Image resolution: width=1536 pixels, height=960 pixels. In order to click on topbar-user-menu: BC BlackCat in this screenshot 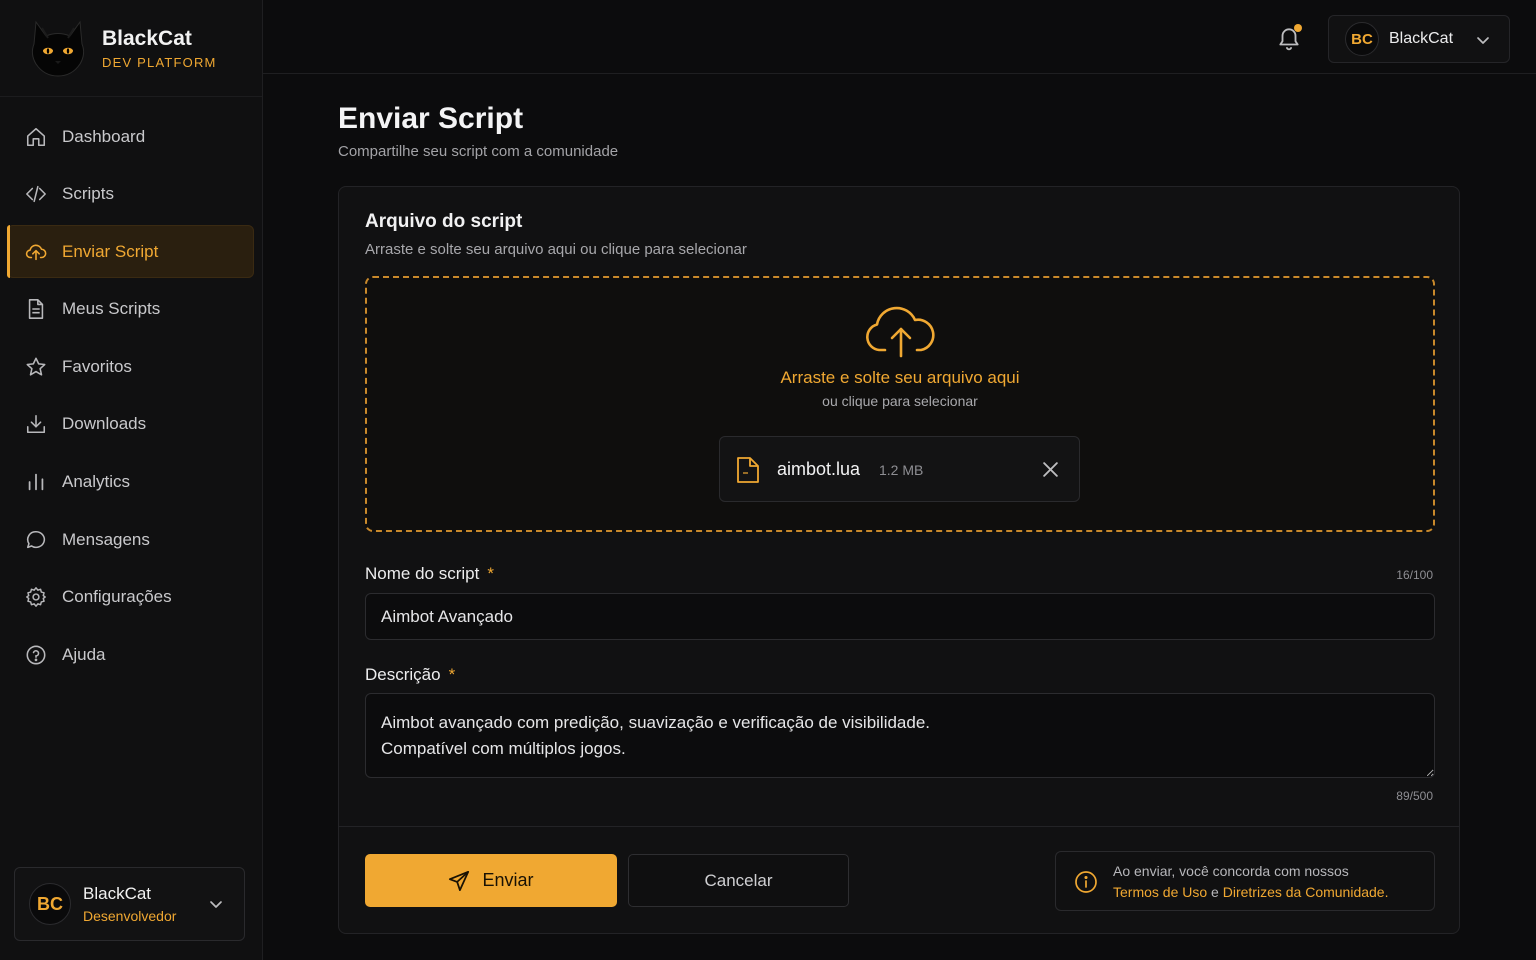, I will do `click(1419, 39)`.